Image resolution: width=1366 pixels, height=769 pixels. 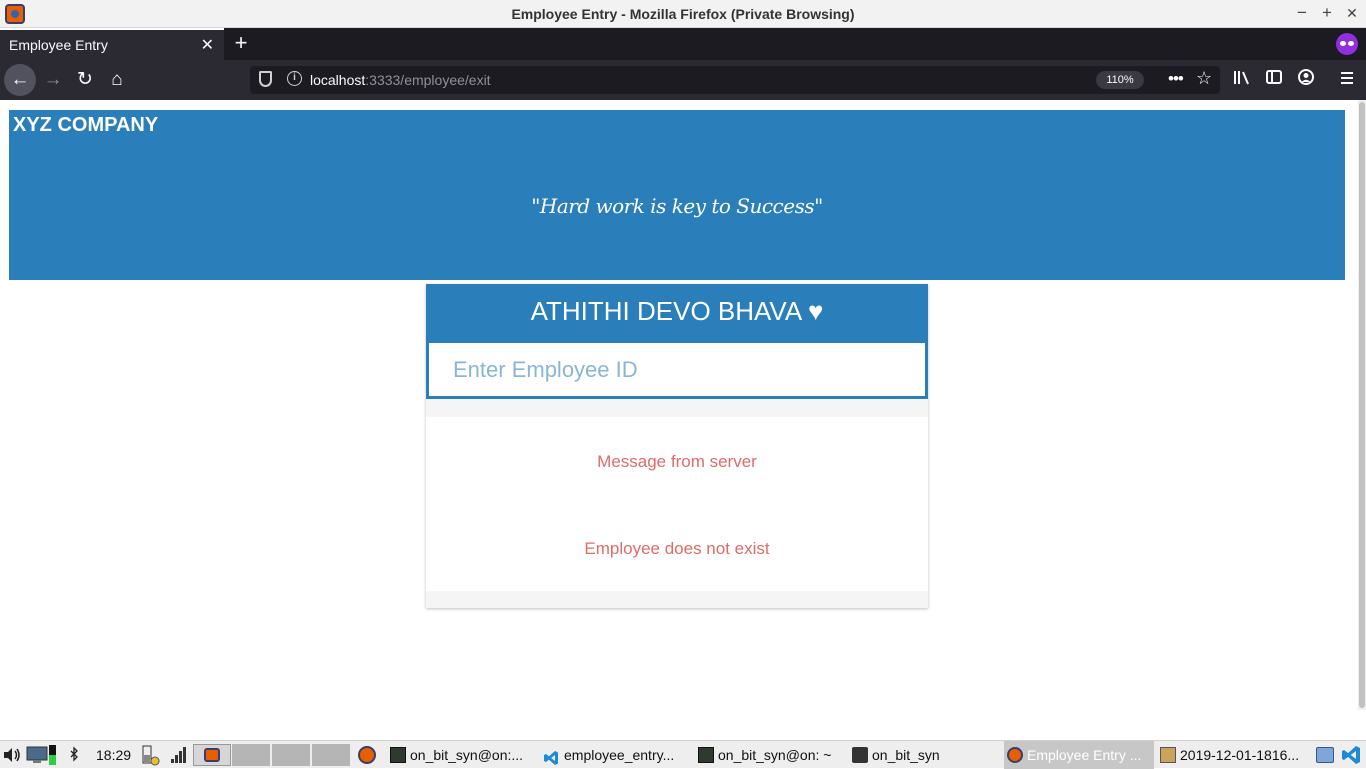 I want to click on zoom-level-badge: 110%, so click(x=1120, y=80).